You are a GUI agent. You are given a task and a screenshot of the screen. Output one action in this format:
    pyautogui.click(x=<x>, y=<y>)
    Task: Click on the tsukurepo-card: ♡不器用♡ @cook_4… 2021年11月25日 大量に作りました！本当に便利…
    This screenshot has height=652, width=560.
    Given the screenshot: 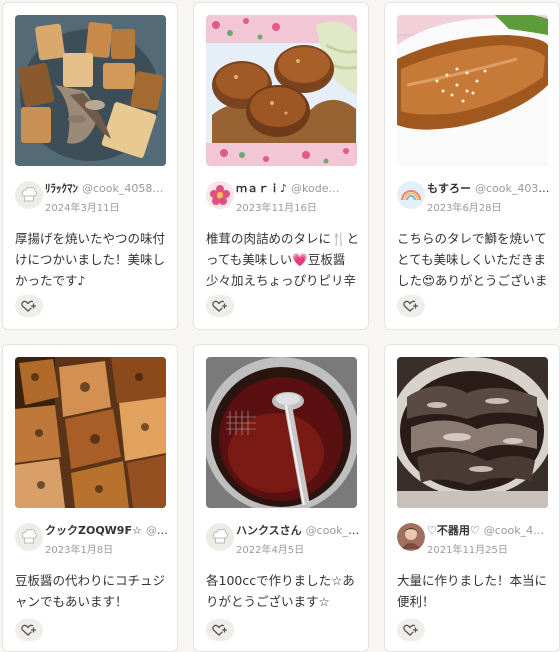 What is the action you would take?
    pyautogui.click(x=472, y=498)
    